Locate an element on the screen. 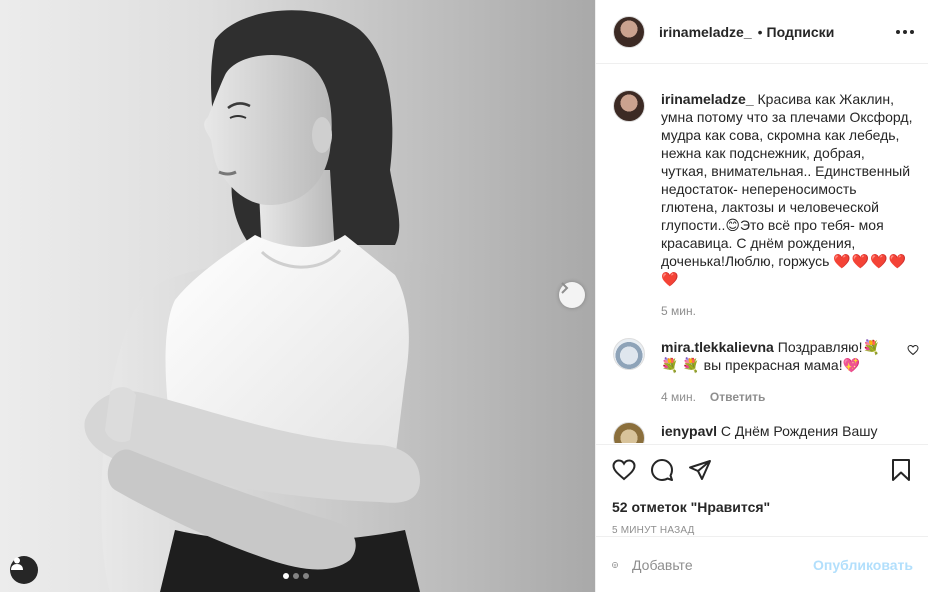 The width and height of the screenshot is (928, 592). likes-count: 52 отметок "Нравится" is located at coordinates (762, 507).